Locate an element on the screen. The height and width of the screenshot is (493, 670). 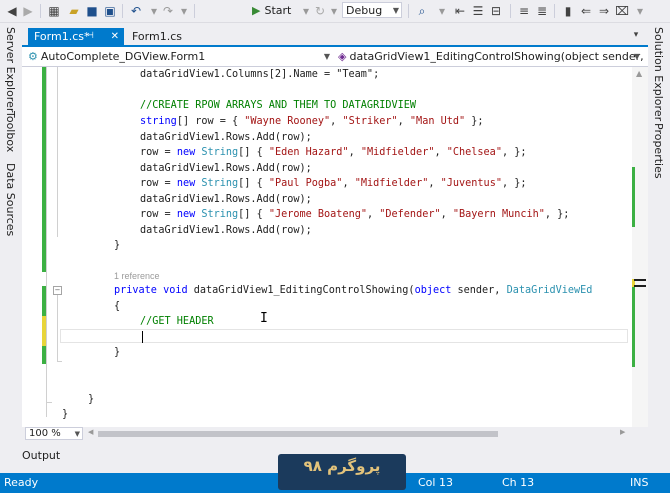
back-icon: ◀ is located at coordinates (12, 11).